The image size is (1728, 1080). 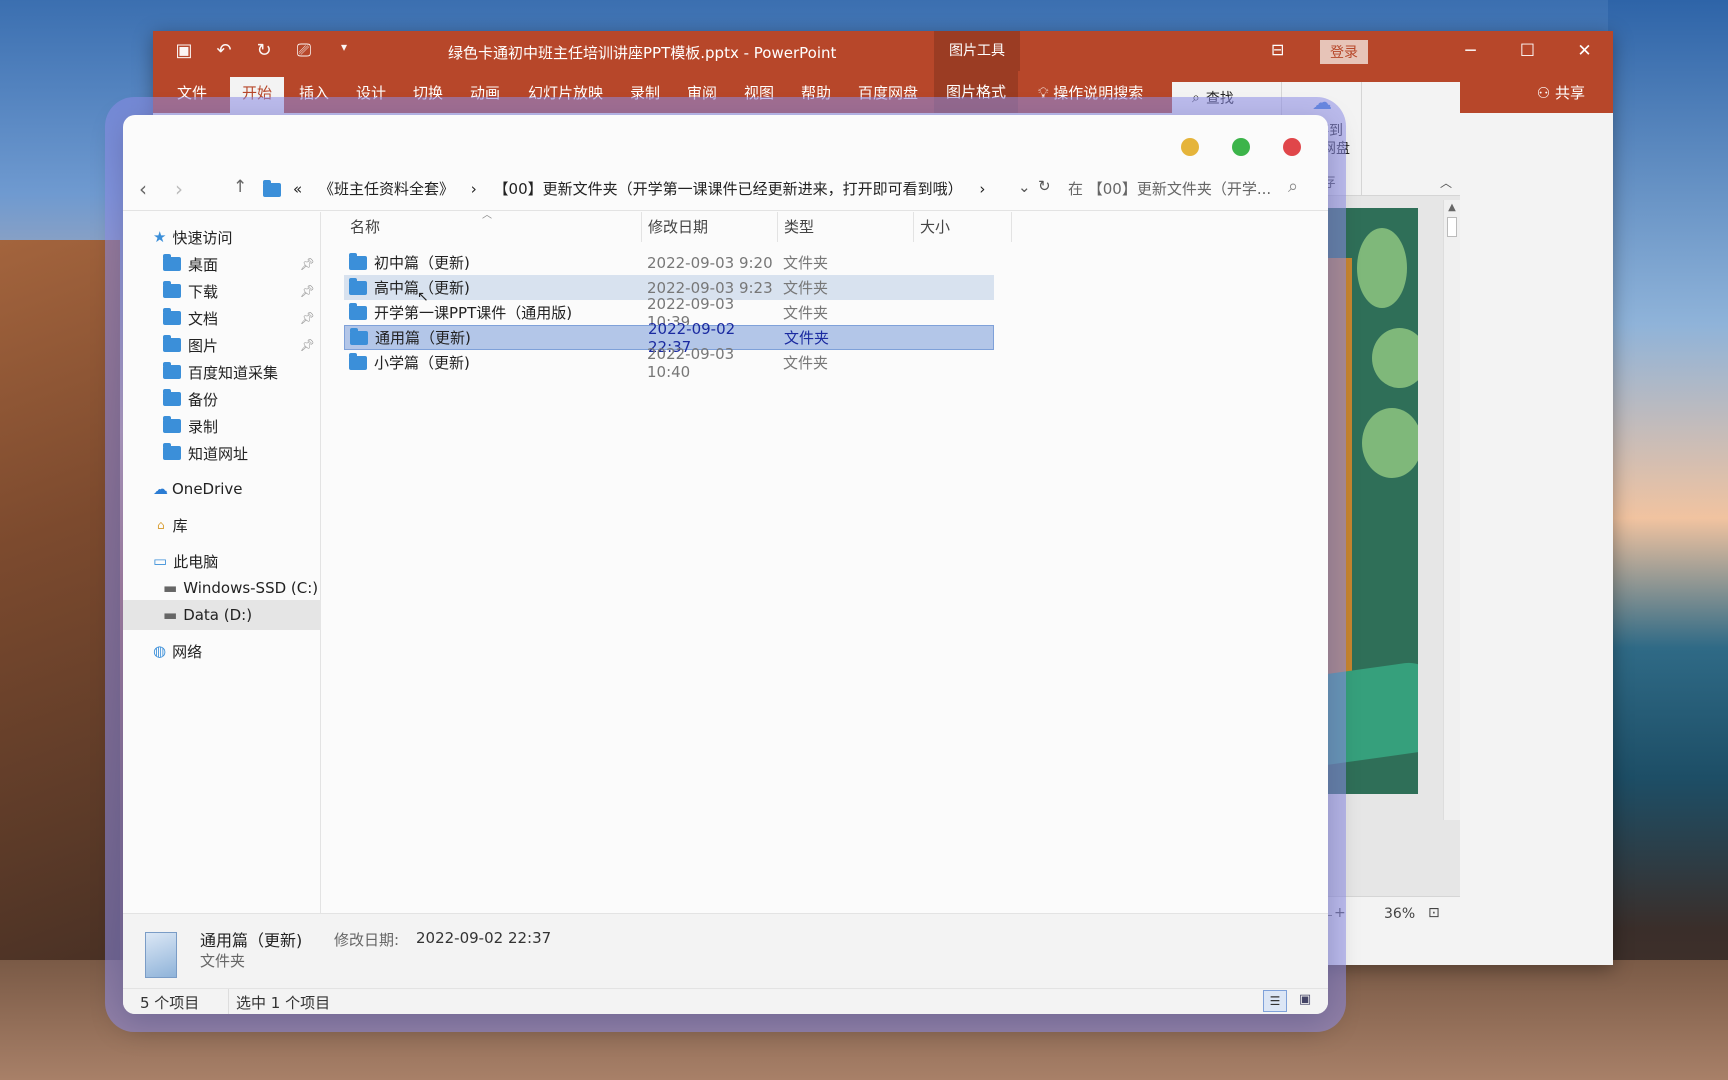 I want to click on lightbulb-icon: 💡︎, so click(x=1046, y=93).